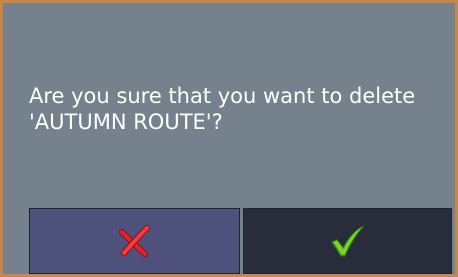 The image size is (458, 277). What do you see at coordinates (126, 122) in the screenshot?
I see `message-line-2: 'AUTUMN ROUTE'?` at bounding box center [126, 122].